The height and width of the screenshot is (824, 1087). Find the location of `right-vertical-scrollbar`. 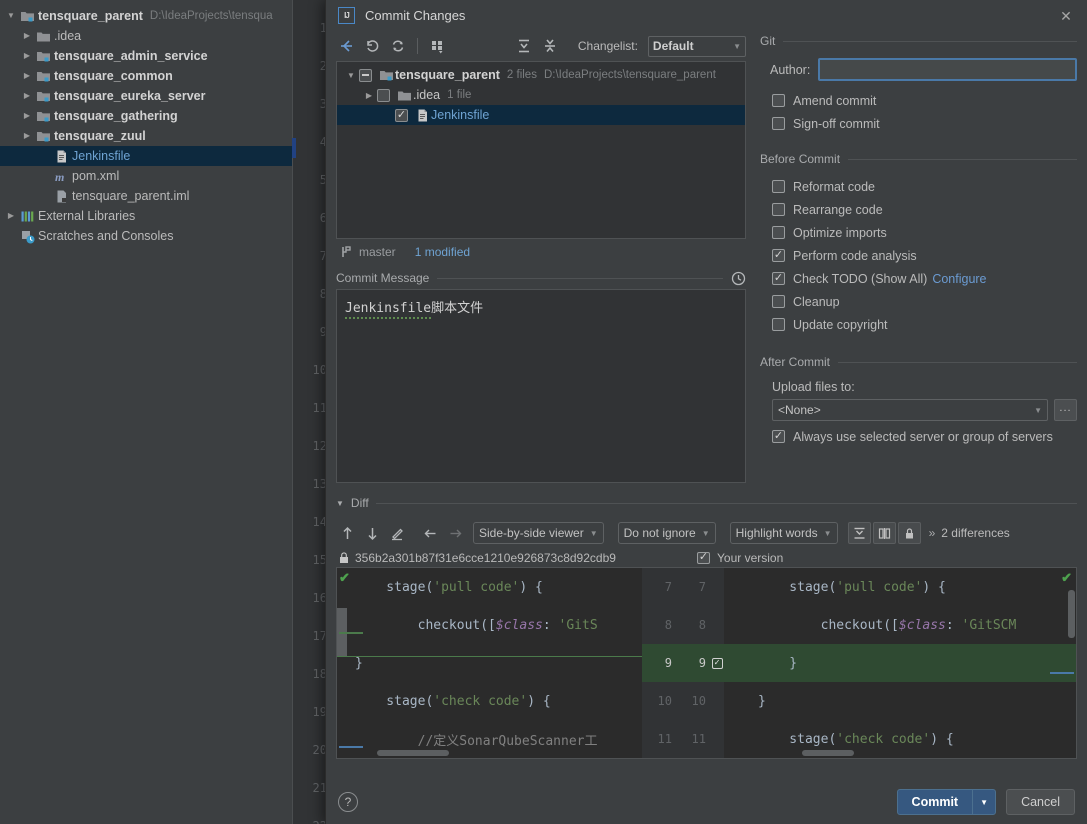

right-vertical-scrollbar is located at coordinates (1071, 614).